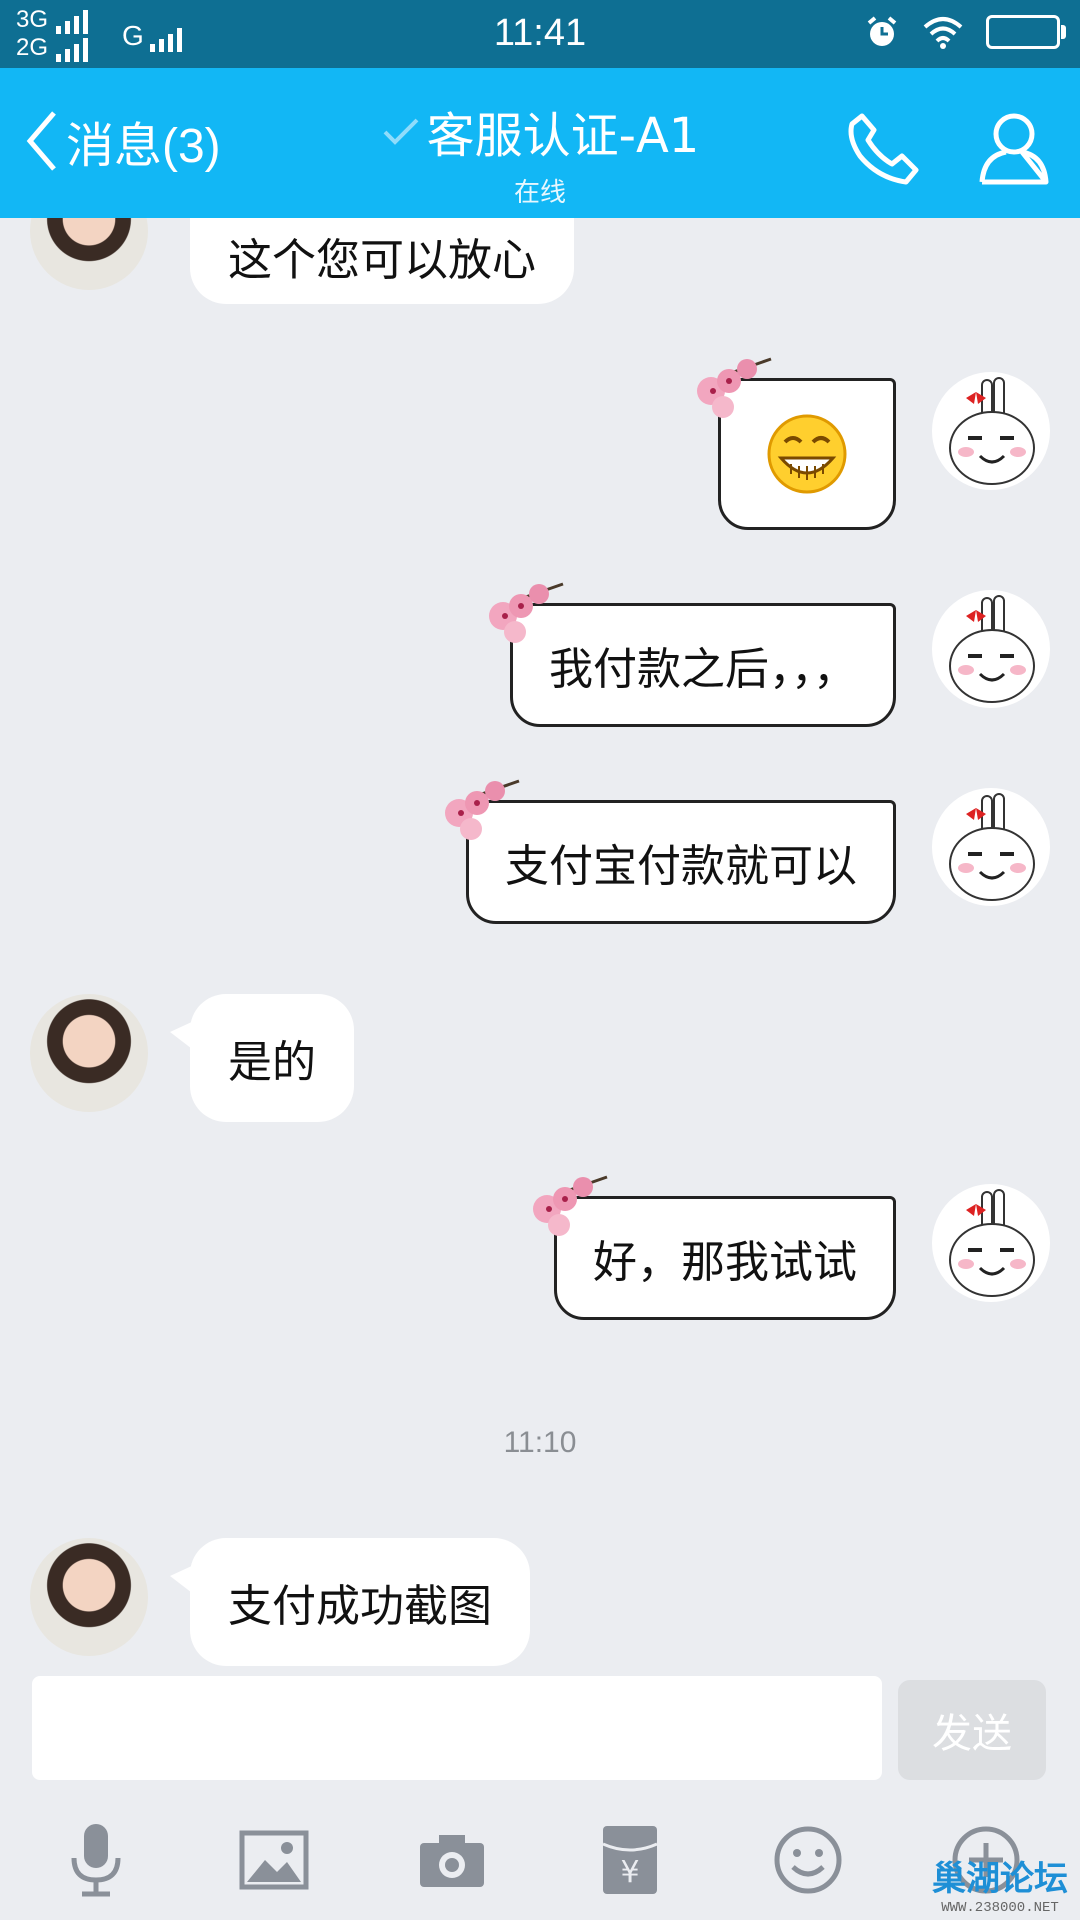  What do you see at coordinates (360, 1606) in the screenshot?
I see `message-text: 支付成功截图` at bounding box center [360, 1606].